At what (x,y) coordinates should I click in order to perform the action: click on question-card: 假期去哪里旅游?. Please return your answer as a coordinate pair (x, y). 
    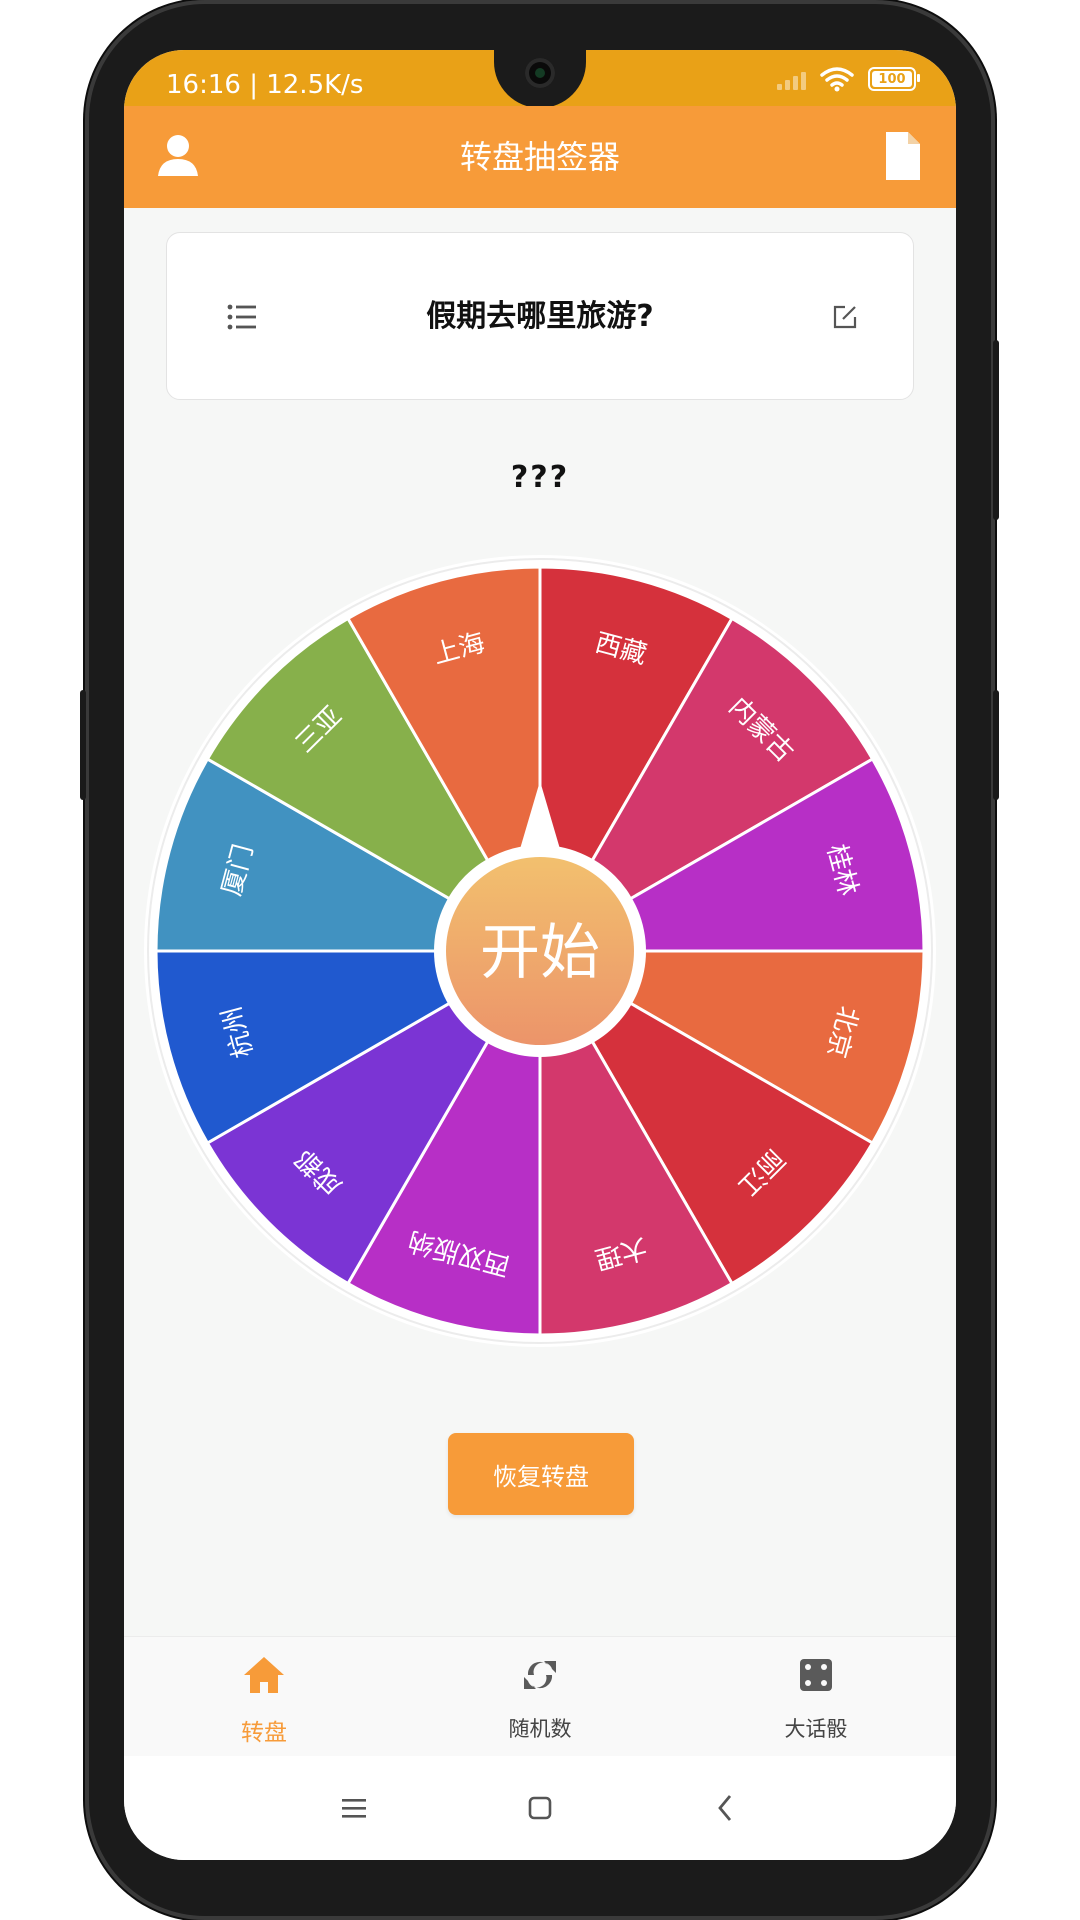
    Looking at the image, I should click on (540, 316).